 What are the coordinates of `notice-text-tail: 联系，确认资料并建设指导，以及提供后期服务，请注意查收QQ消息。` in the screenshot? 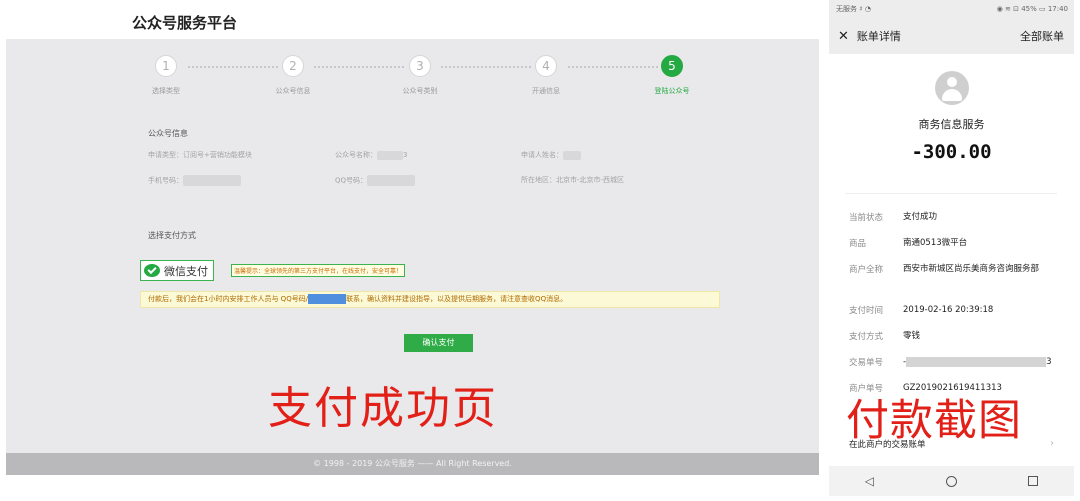 It's located at (457, 299).